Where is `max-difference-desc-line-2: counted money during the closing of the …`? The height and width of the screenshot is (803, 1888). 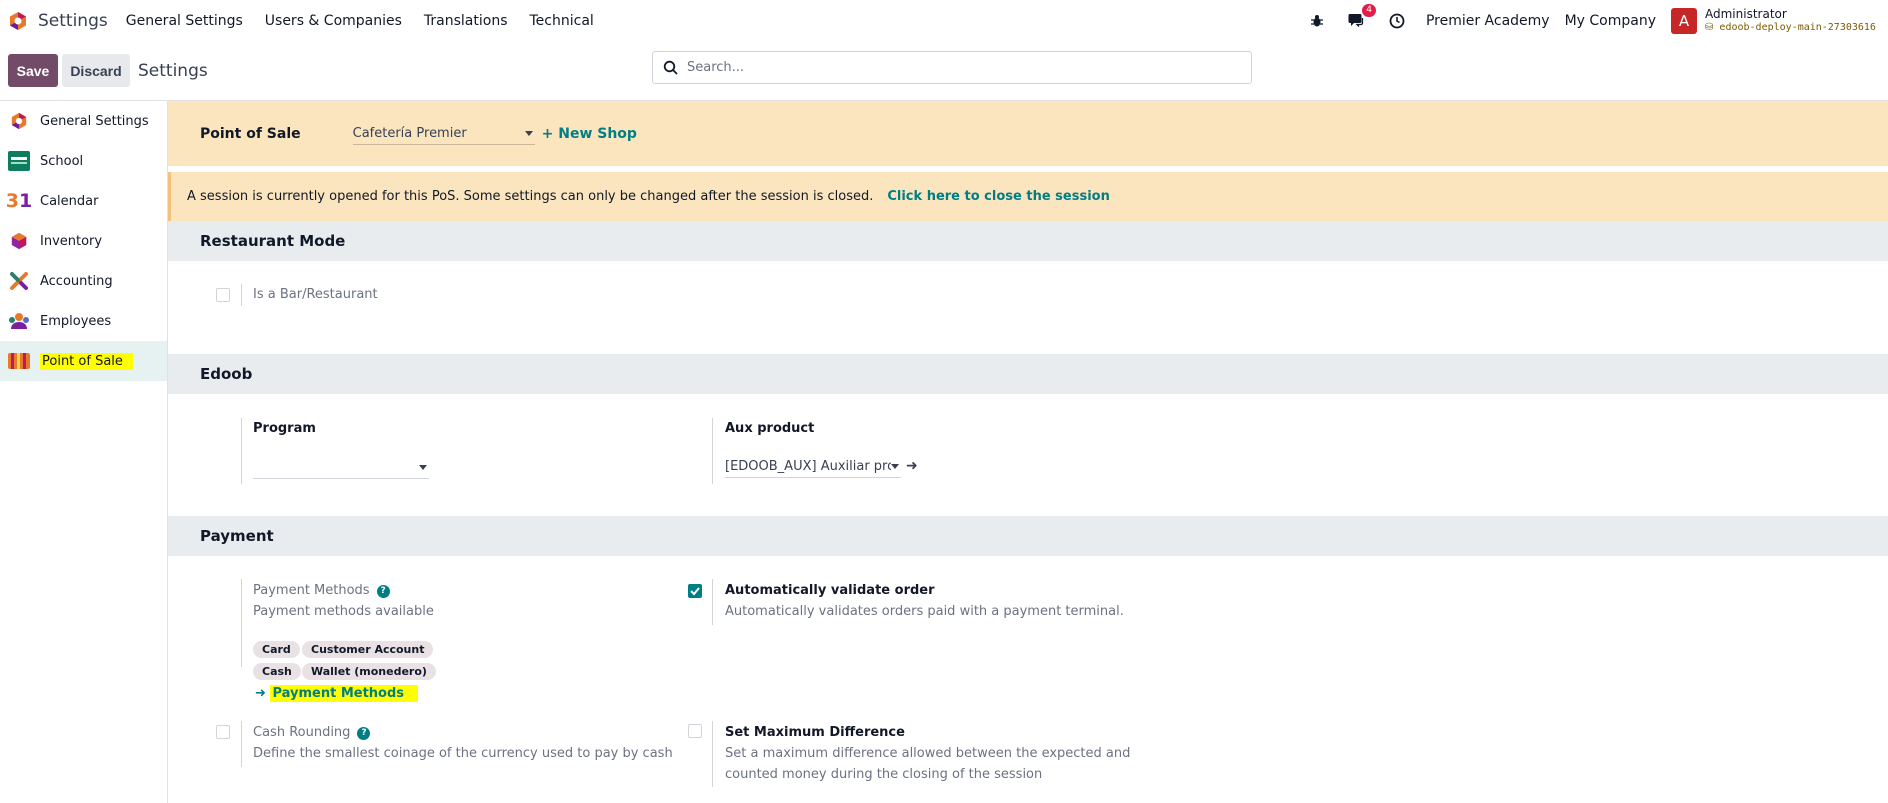 max-difference-desc-line-2: counted money during the closing of the … is located at coordinates (884, 774).